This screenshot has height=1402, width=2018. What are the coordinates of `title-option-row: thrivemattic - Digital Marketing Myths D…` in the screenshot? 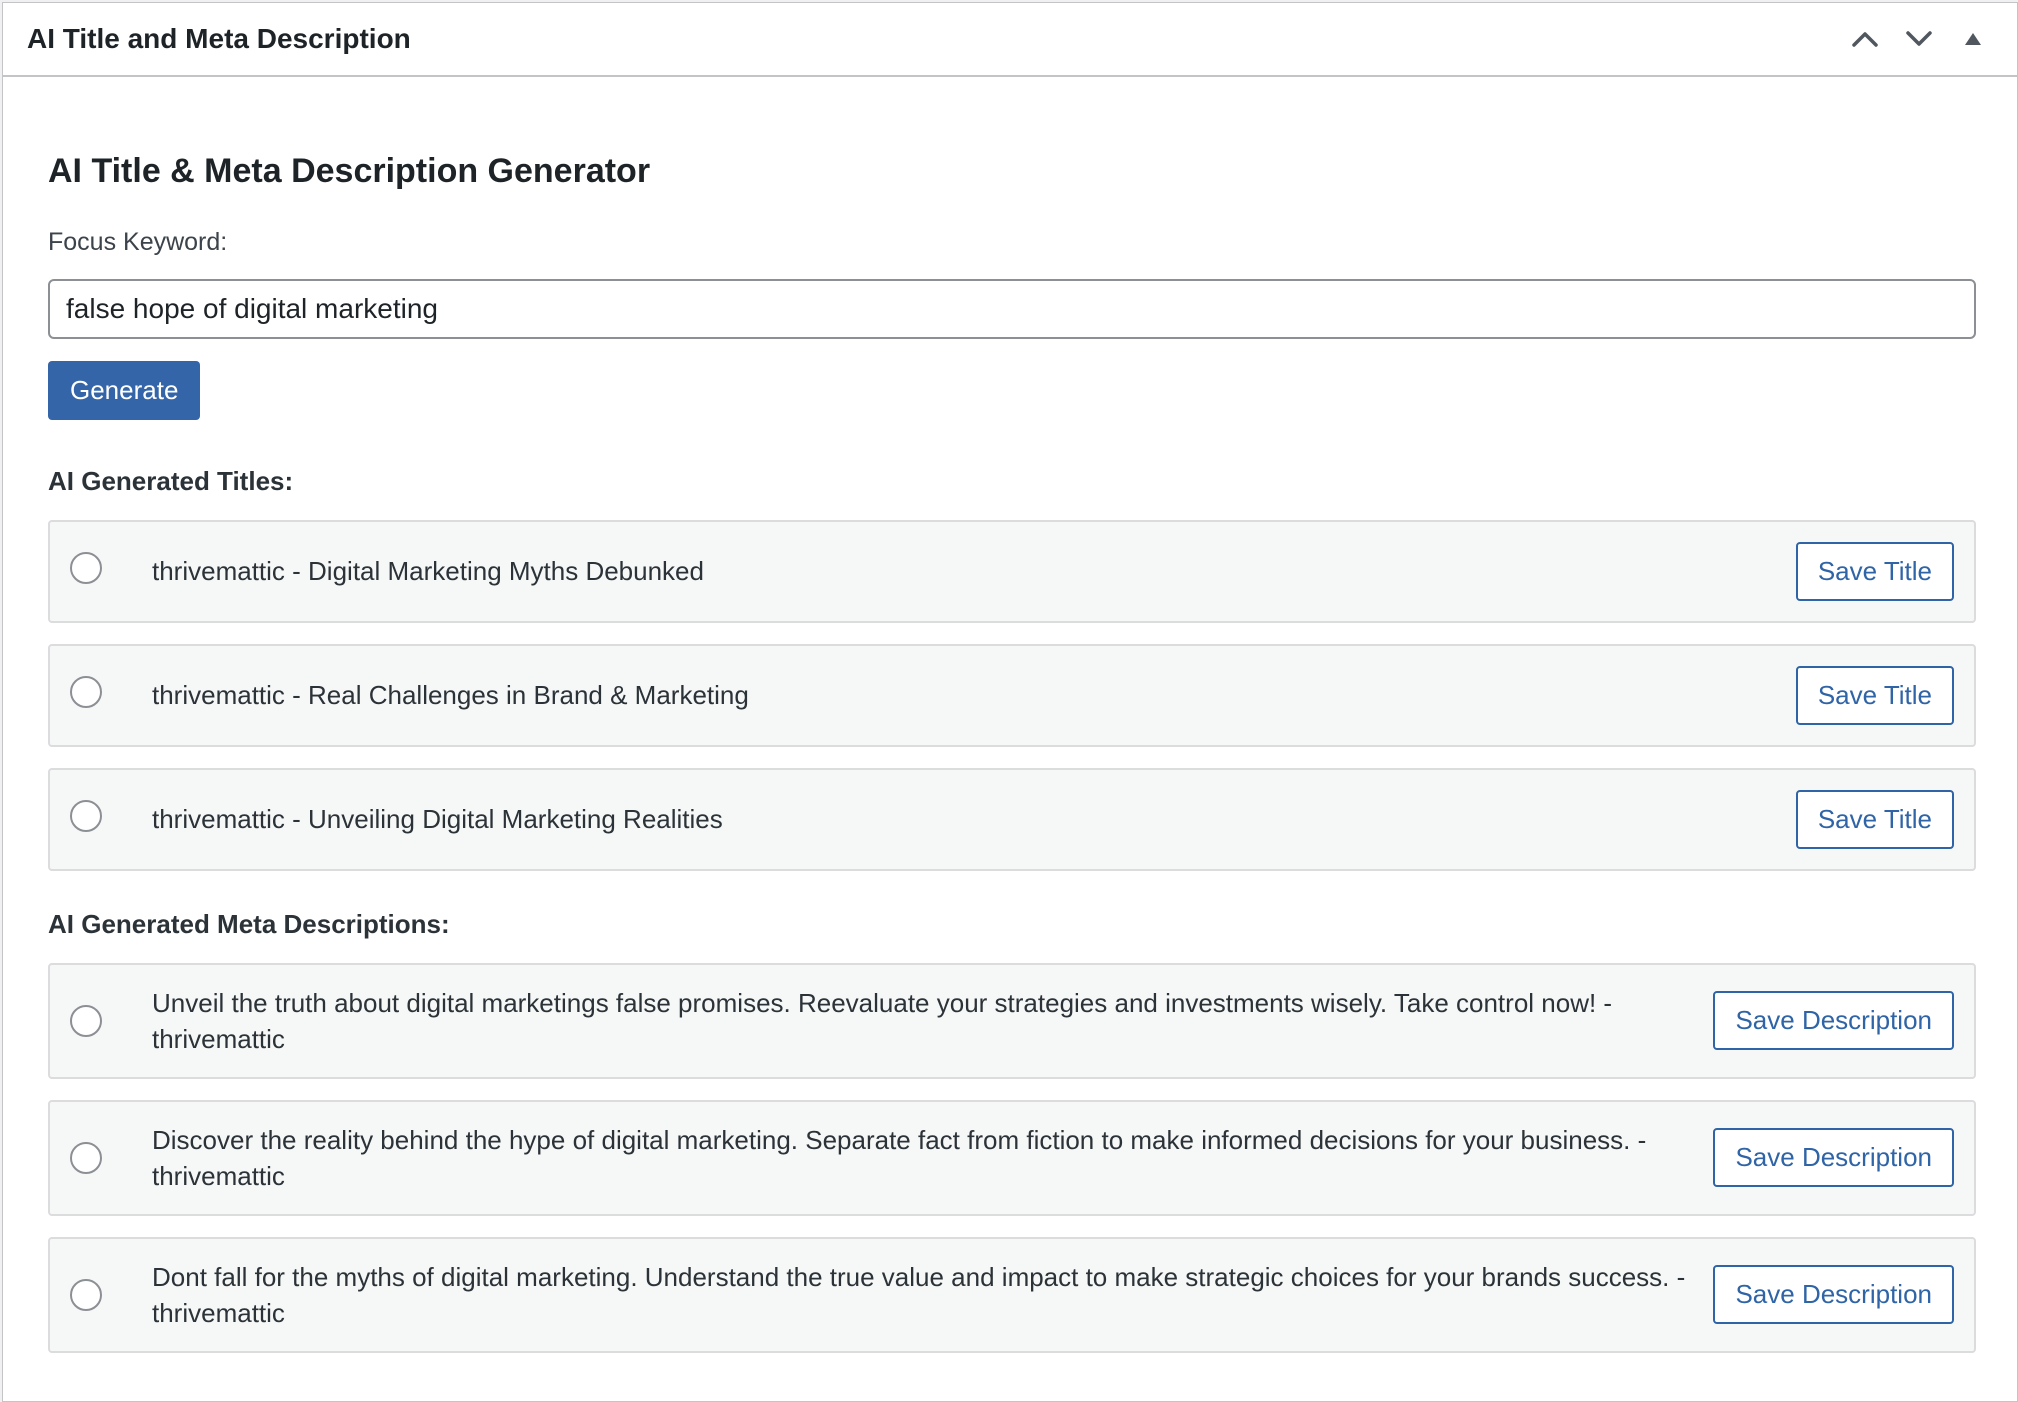 It's located at (1012, 571).